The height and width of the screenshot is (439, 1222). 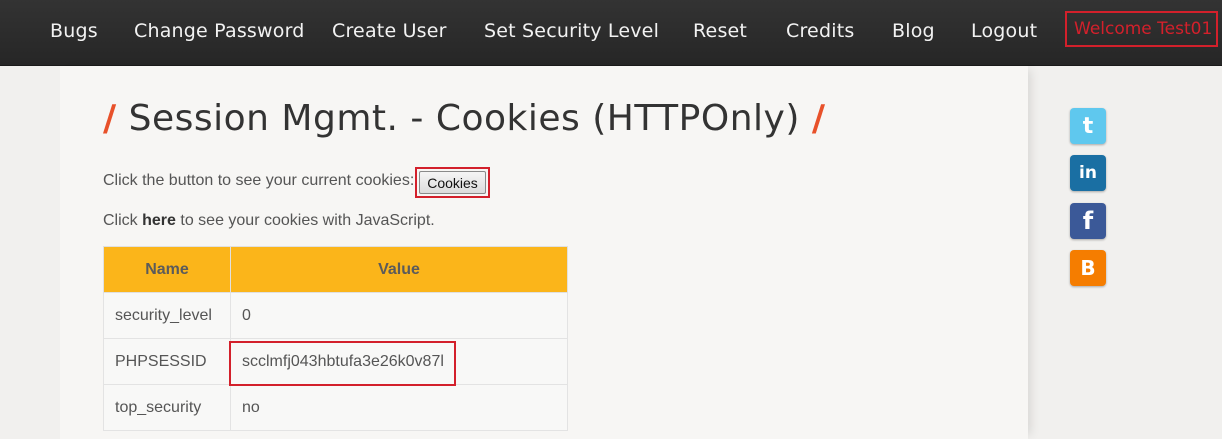 I want to click on nav-set-security-level: Set Security Level, so click(x=571, y=31).